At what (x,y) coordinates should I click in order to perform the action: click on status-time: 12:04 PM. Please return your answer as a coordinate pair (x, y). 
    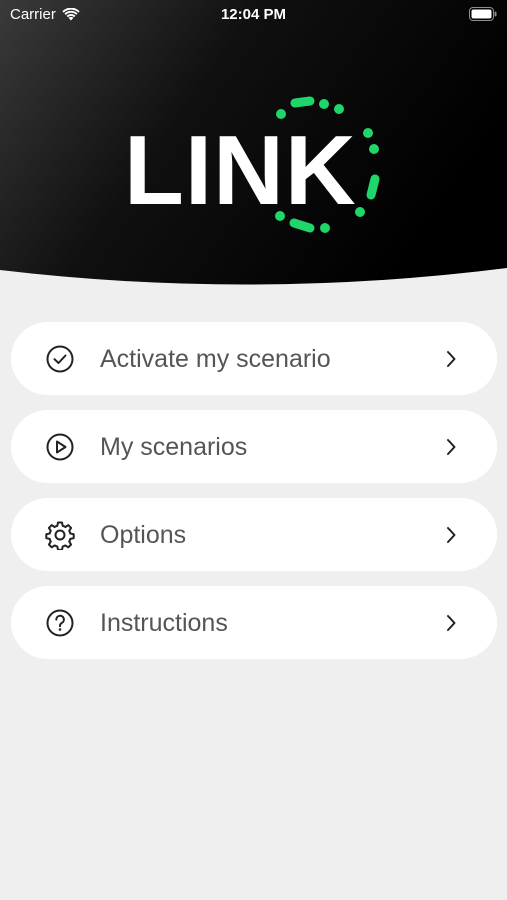
    Looking at the image, I should click on (253, 14).